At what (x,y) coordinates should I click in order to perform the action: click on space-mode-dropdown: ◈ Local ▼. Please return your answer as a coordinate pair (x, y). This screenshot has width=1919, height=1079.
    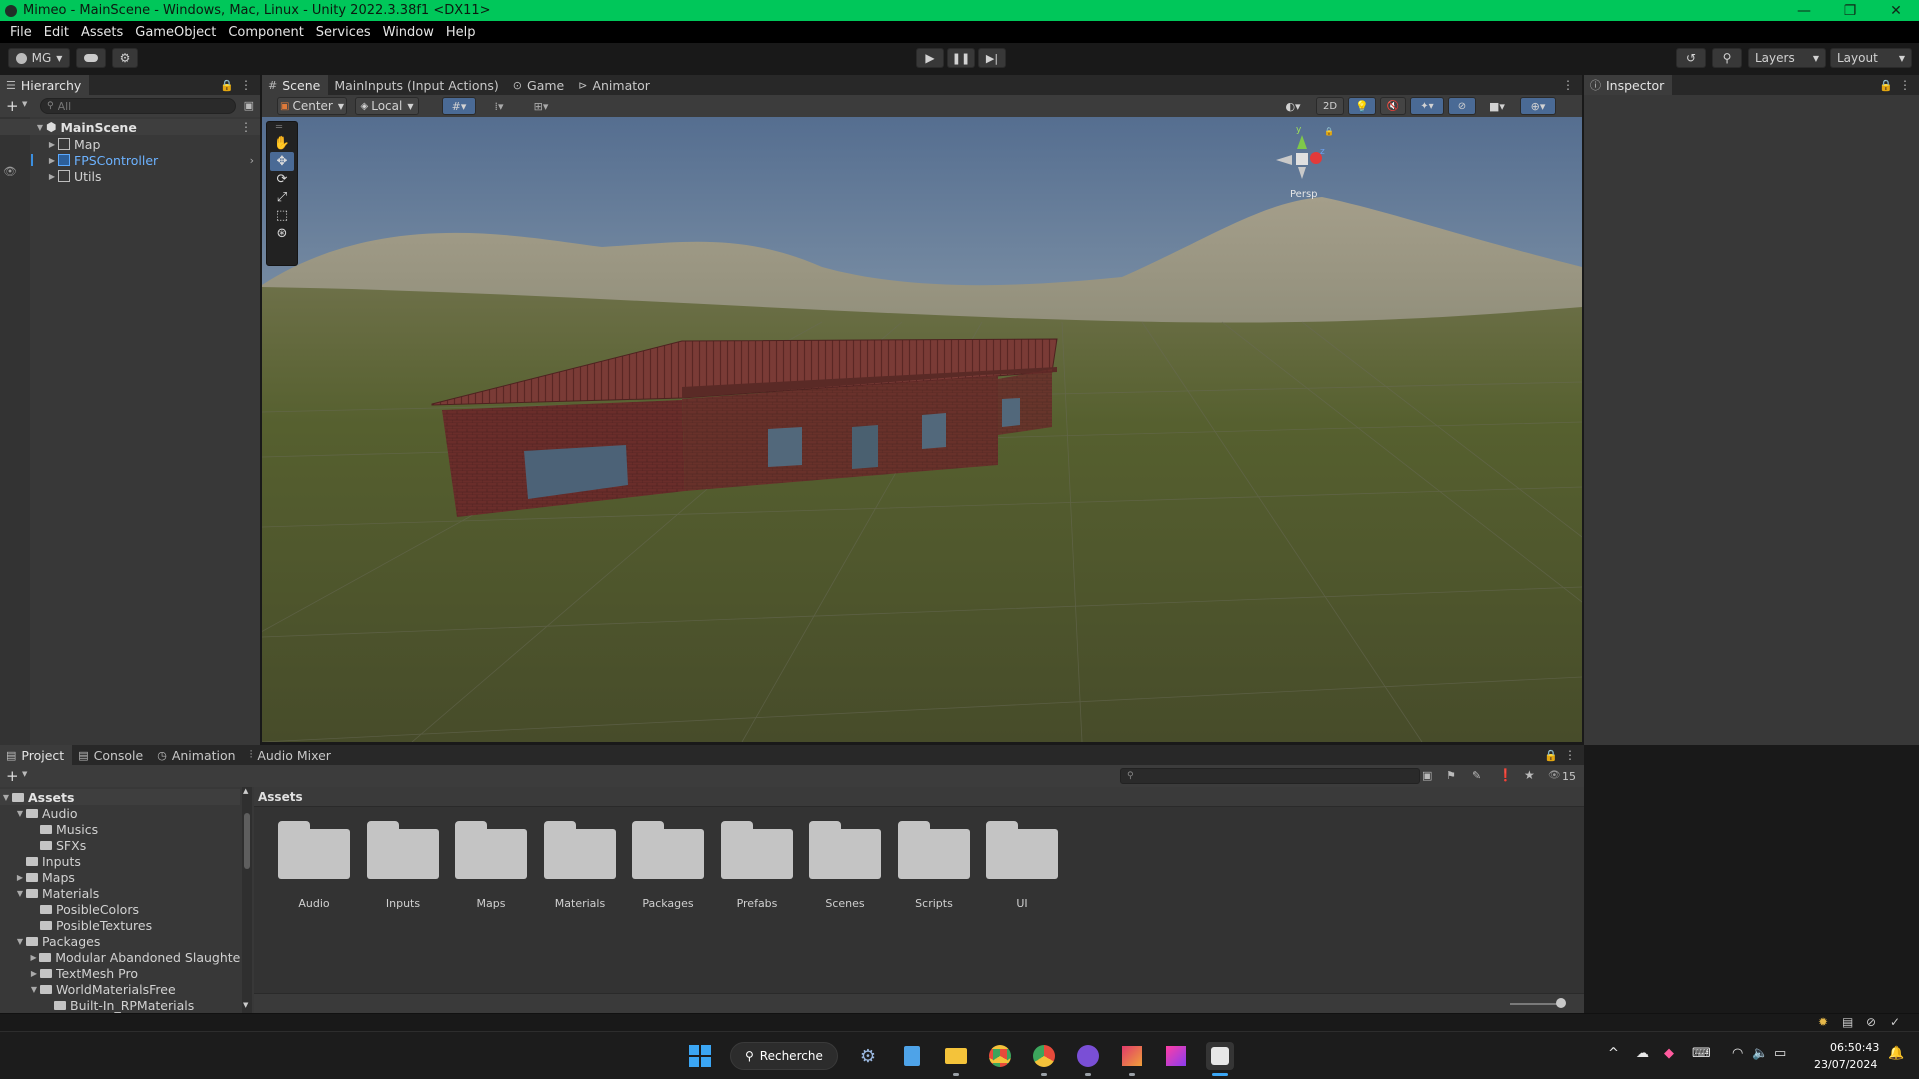
    Looking at the image, I should click on (387, 106).